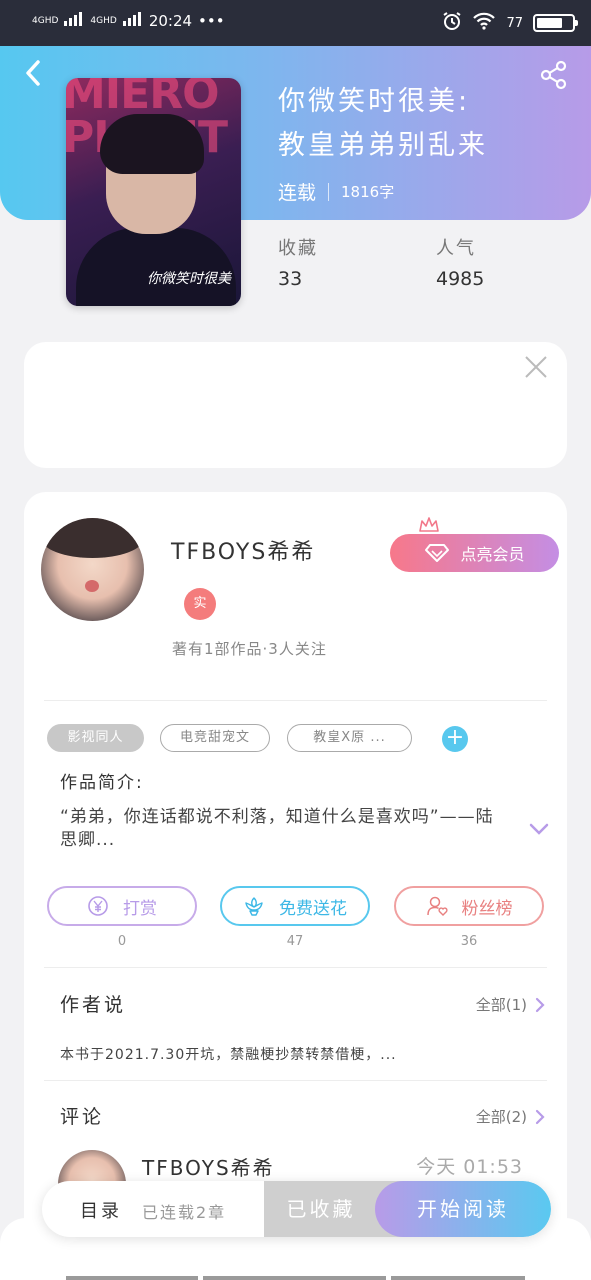 The image size is (591, 1280). I want to click on reward-button: 打赏, so click(122, 906).